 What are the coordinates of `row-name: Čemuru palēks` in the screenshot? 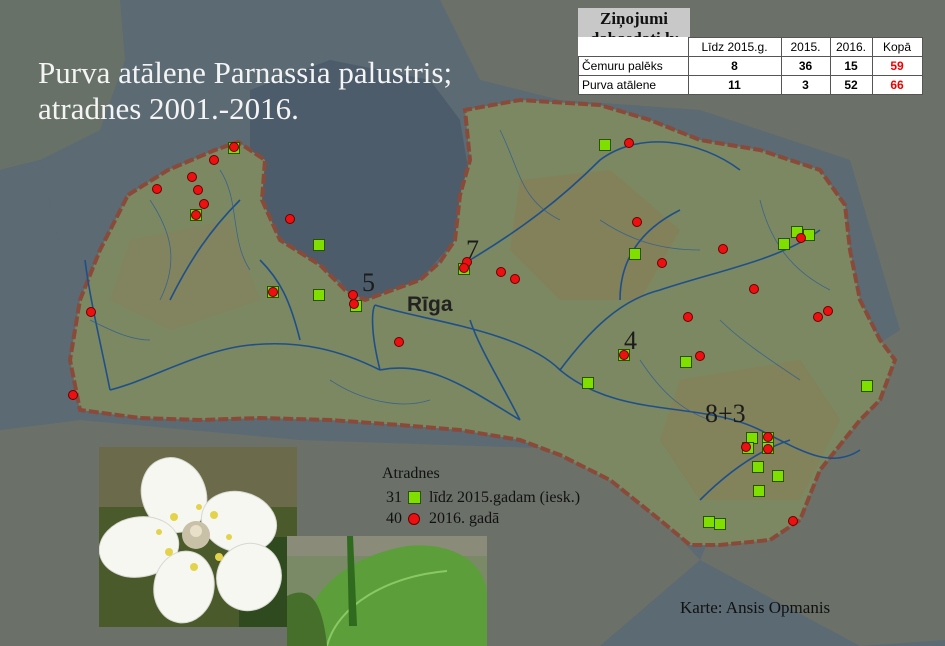 It's located at (633, 66).